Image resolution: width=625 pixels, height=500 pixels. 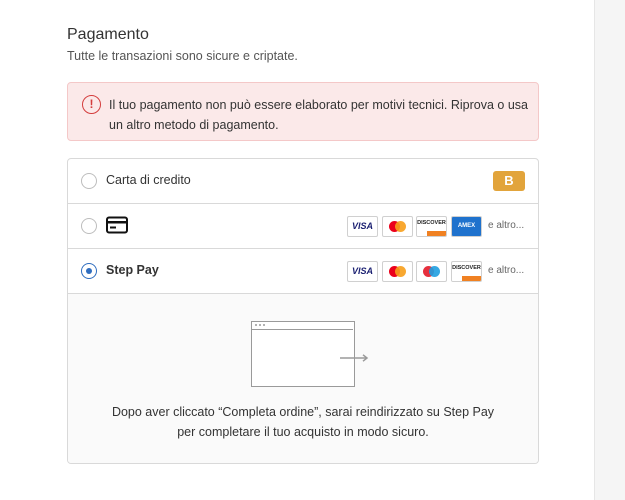 What do you see at coordinates (108, 34) in the screenshot?
I see `page-title: Pagamento` at bounding box center [108, 34].